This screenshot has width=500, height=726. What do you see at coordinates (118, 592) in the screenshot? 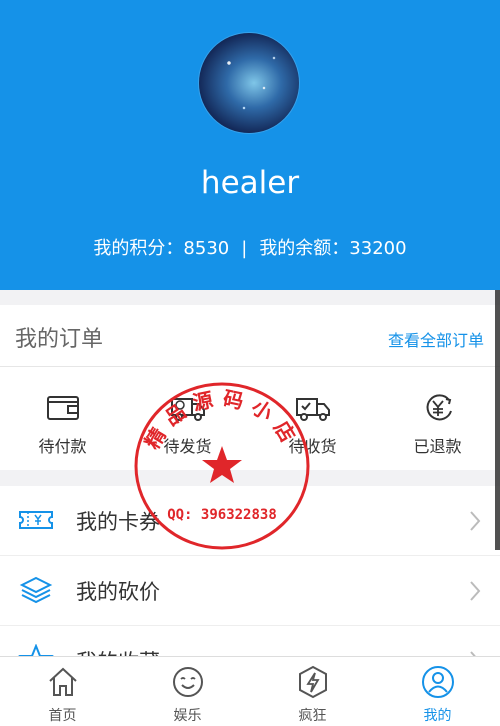
I see `menu-item-bargains-label: 我的砍价` at bounding box center [118, 592].